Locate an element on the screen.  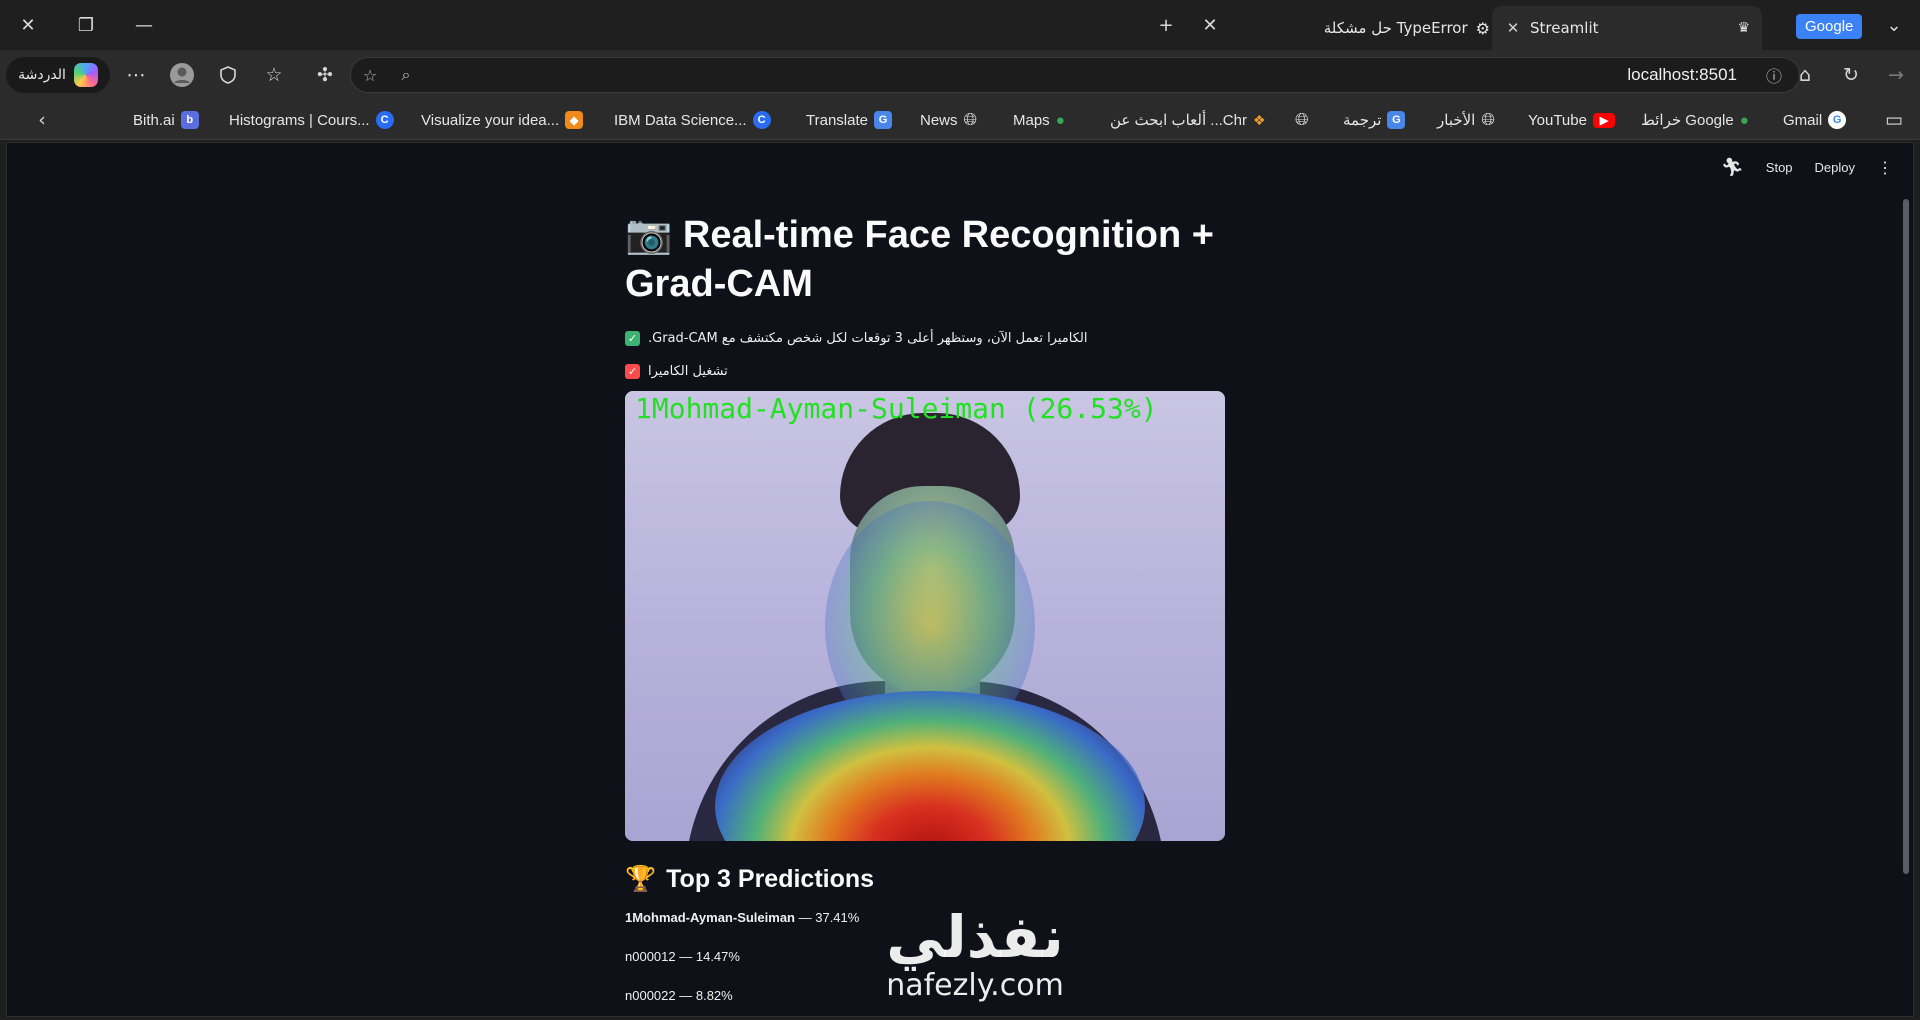
bookmark-games: ألعاب ابحث عن ...Chr ❖ is located at coordinates (1188, 120).